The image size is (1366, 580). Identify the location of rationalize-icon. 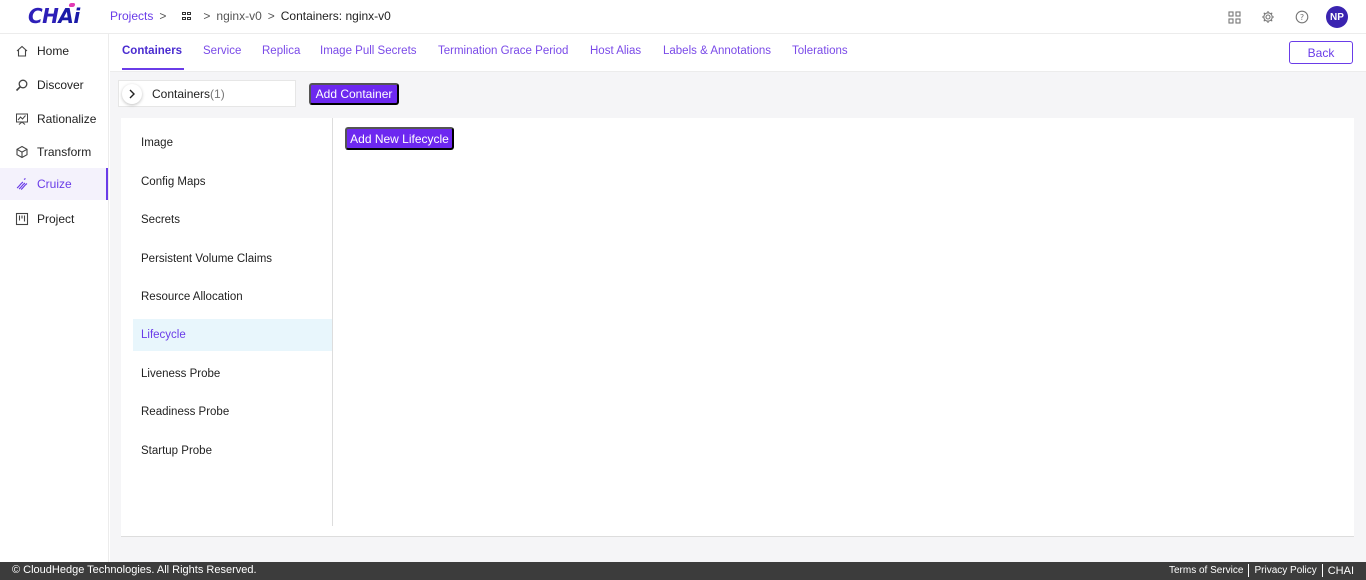
(22, 119).